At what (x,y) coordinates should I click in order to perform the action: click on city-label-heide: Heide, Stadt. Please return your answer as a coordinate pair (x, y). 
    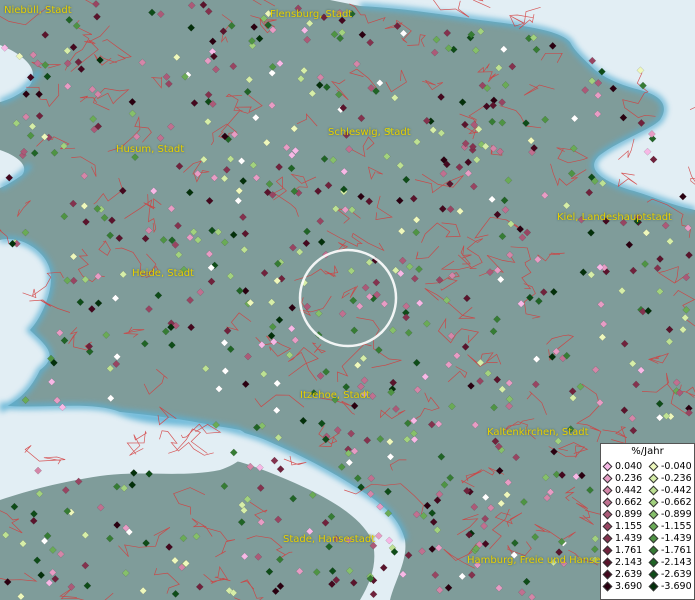
    Looking at the image, I should click on (163, 273).